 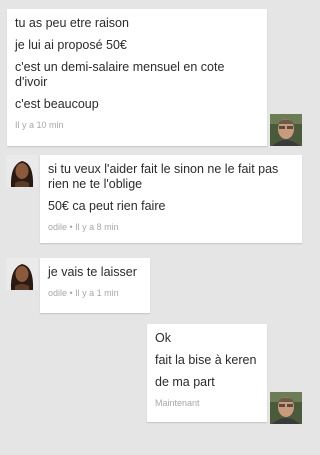 I want to click on message-timestamp: odile • Il y a 8 min, so click(x=83, y=227).